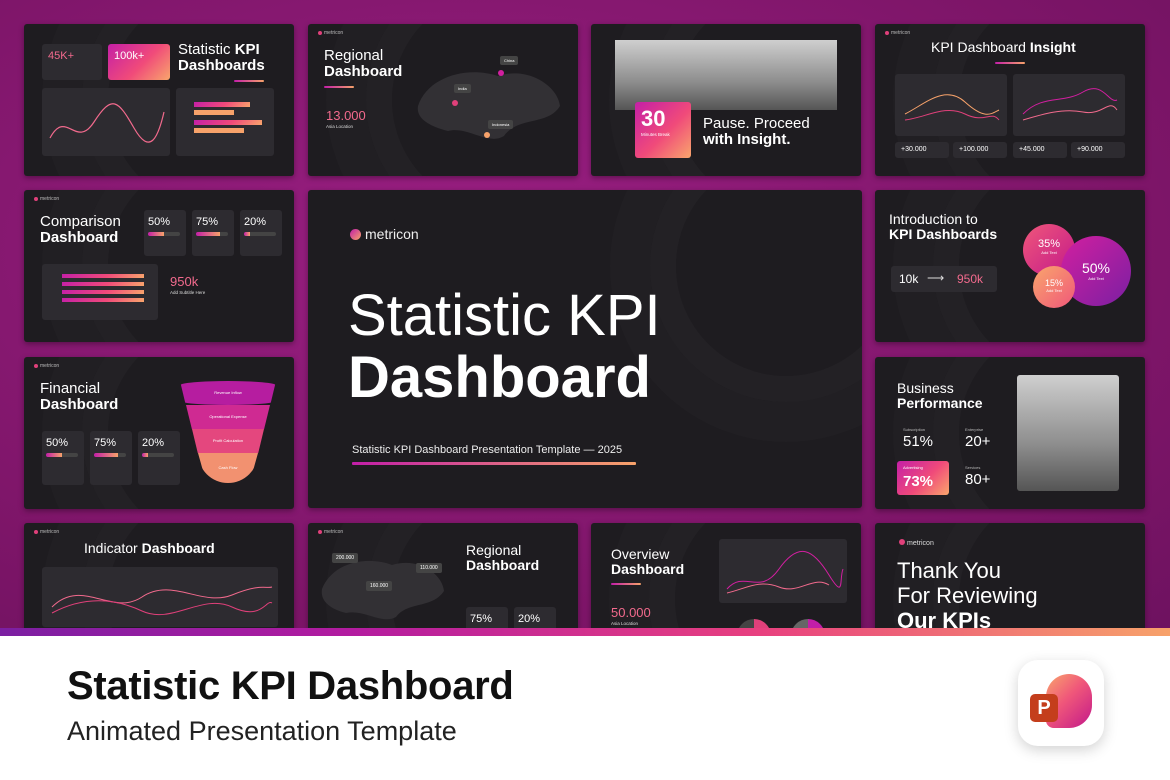 The image size is (1170, 780). I want to click on title-line-2: Dashboards, so click(221, 65).